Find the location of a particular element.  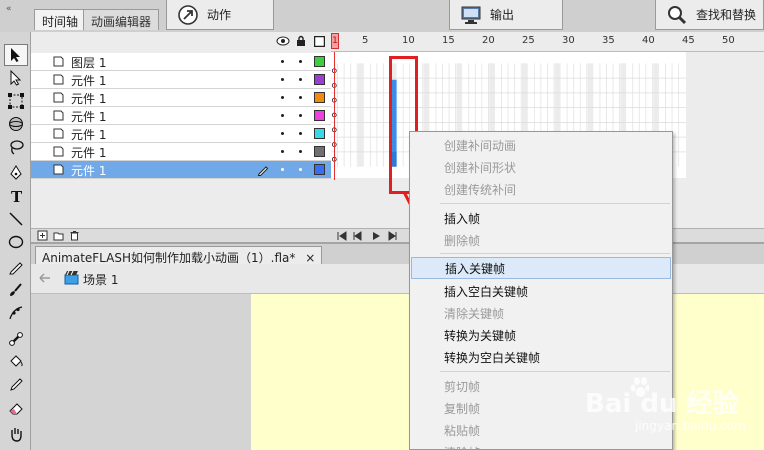

eyedropper-tool-icon is located at coordinates (16, 385).